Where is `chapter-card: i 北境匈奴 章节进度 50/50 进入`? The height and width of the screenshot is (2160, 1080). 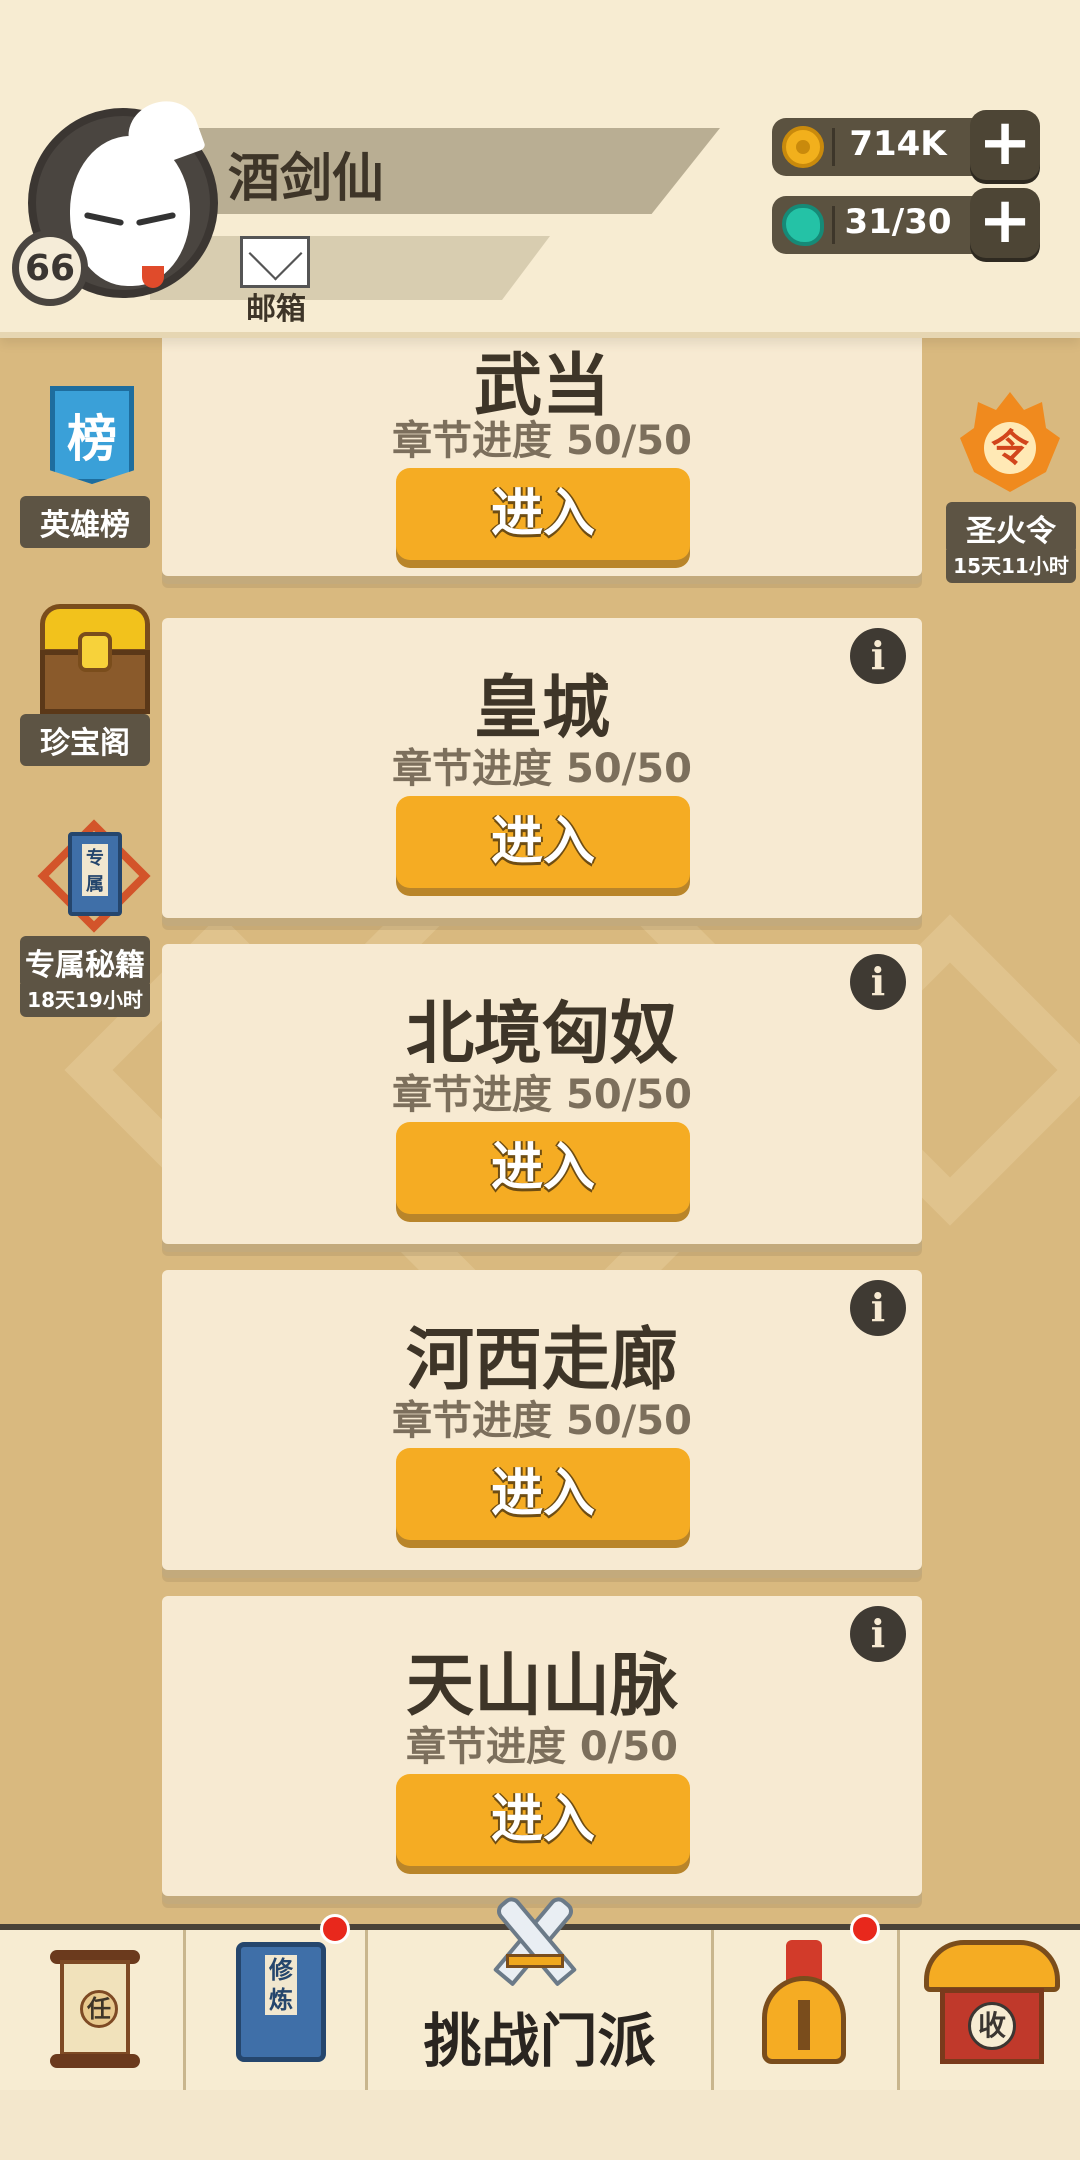
chapter-card: i 北境匈奴 章节进度 50/50 进入 is located at coordinates (542, 1094).